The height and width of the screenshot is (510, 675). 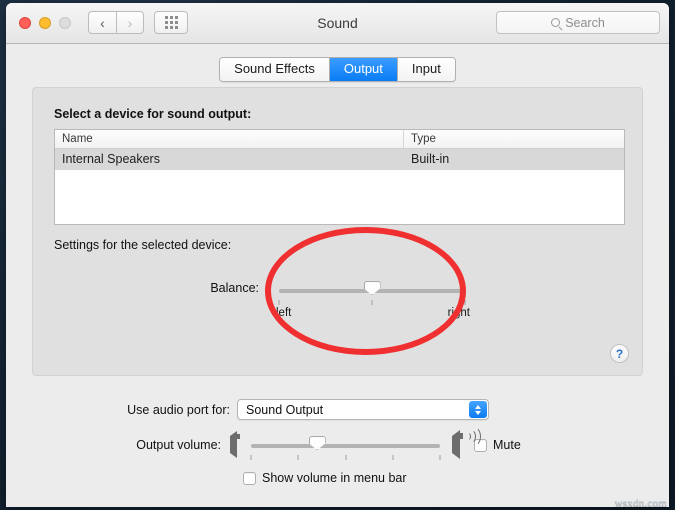 What do you see at coordinates (234, 288) in the screenshot?
I see `balance-label: Balance:` at bounding box center [234, 288].